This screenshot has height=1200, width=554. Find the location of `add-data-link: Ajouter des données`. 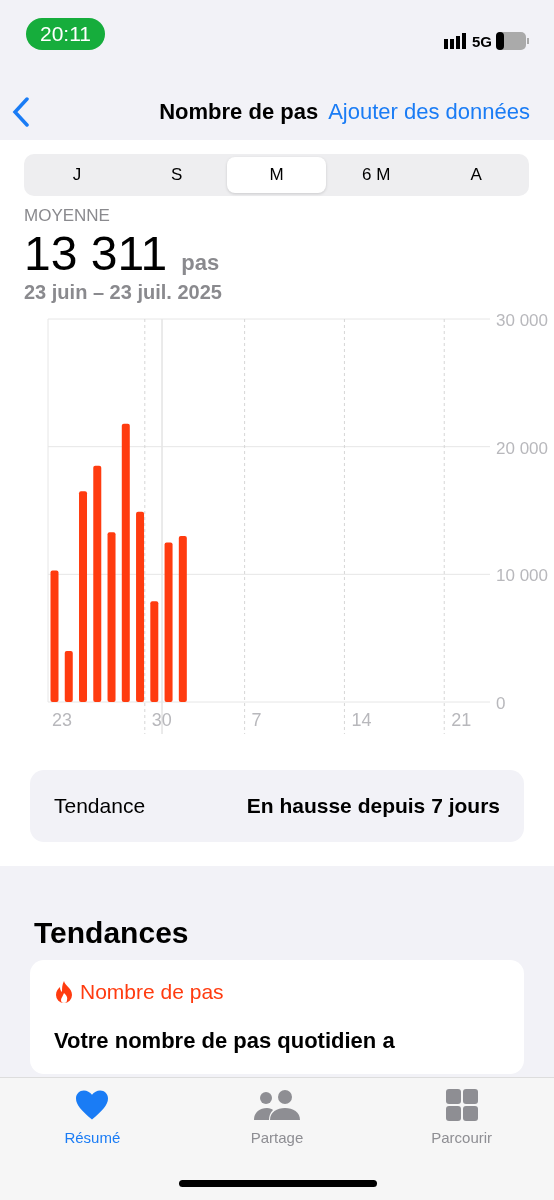

add-data-link: Ajouter des données is located at coordinates (429, 112).